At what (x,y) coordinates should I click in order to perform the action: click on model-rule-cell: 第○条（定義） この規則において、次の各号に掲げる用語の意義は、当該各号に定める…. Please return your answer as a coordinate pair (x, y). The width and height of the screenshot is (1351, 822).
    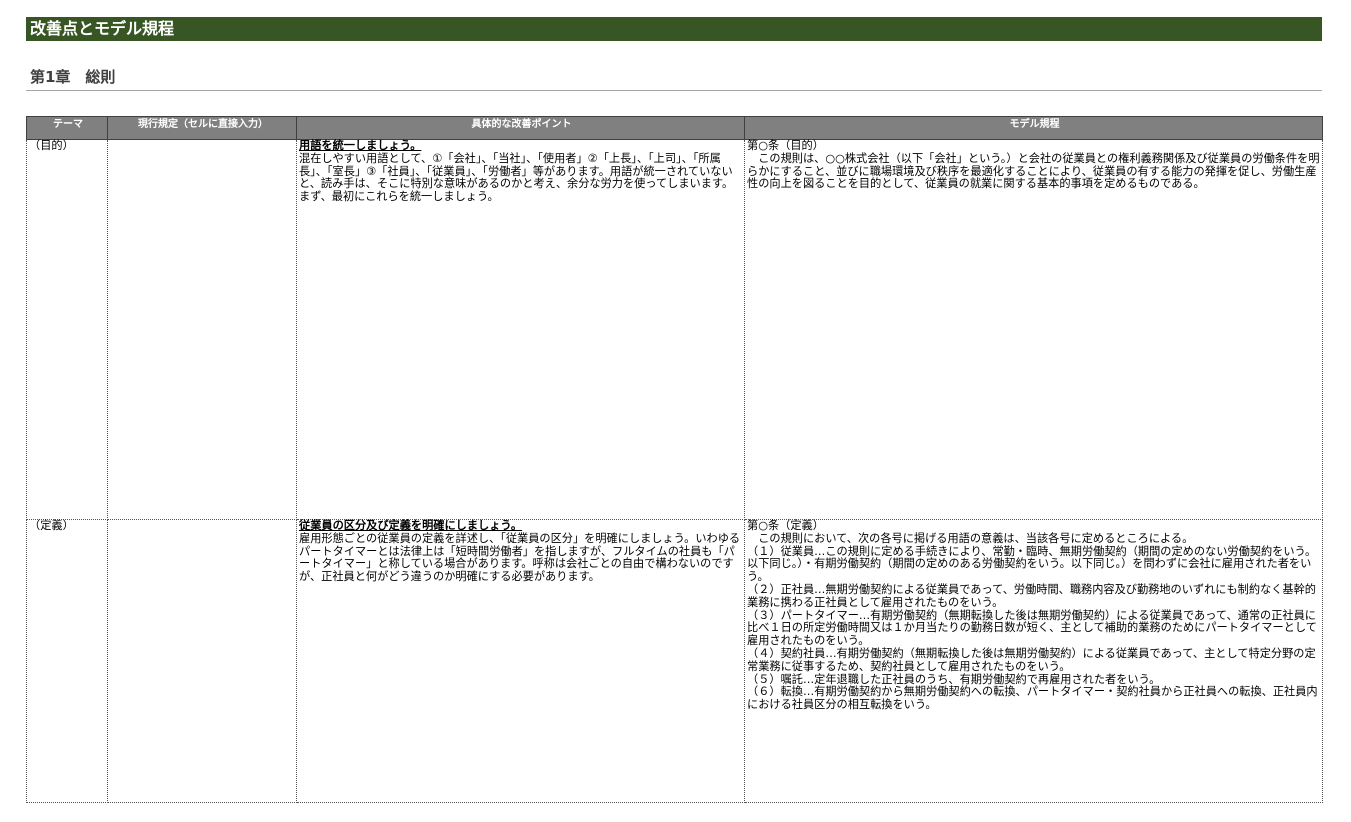
    Looking at the image, I should click on (1033, 661).